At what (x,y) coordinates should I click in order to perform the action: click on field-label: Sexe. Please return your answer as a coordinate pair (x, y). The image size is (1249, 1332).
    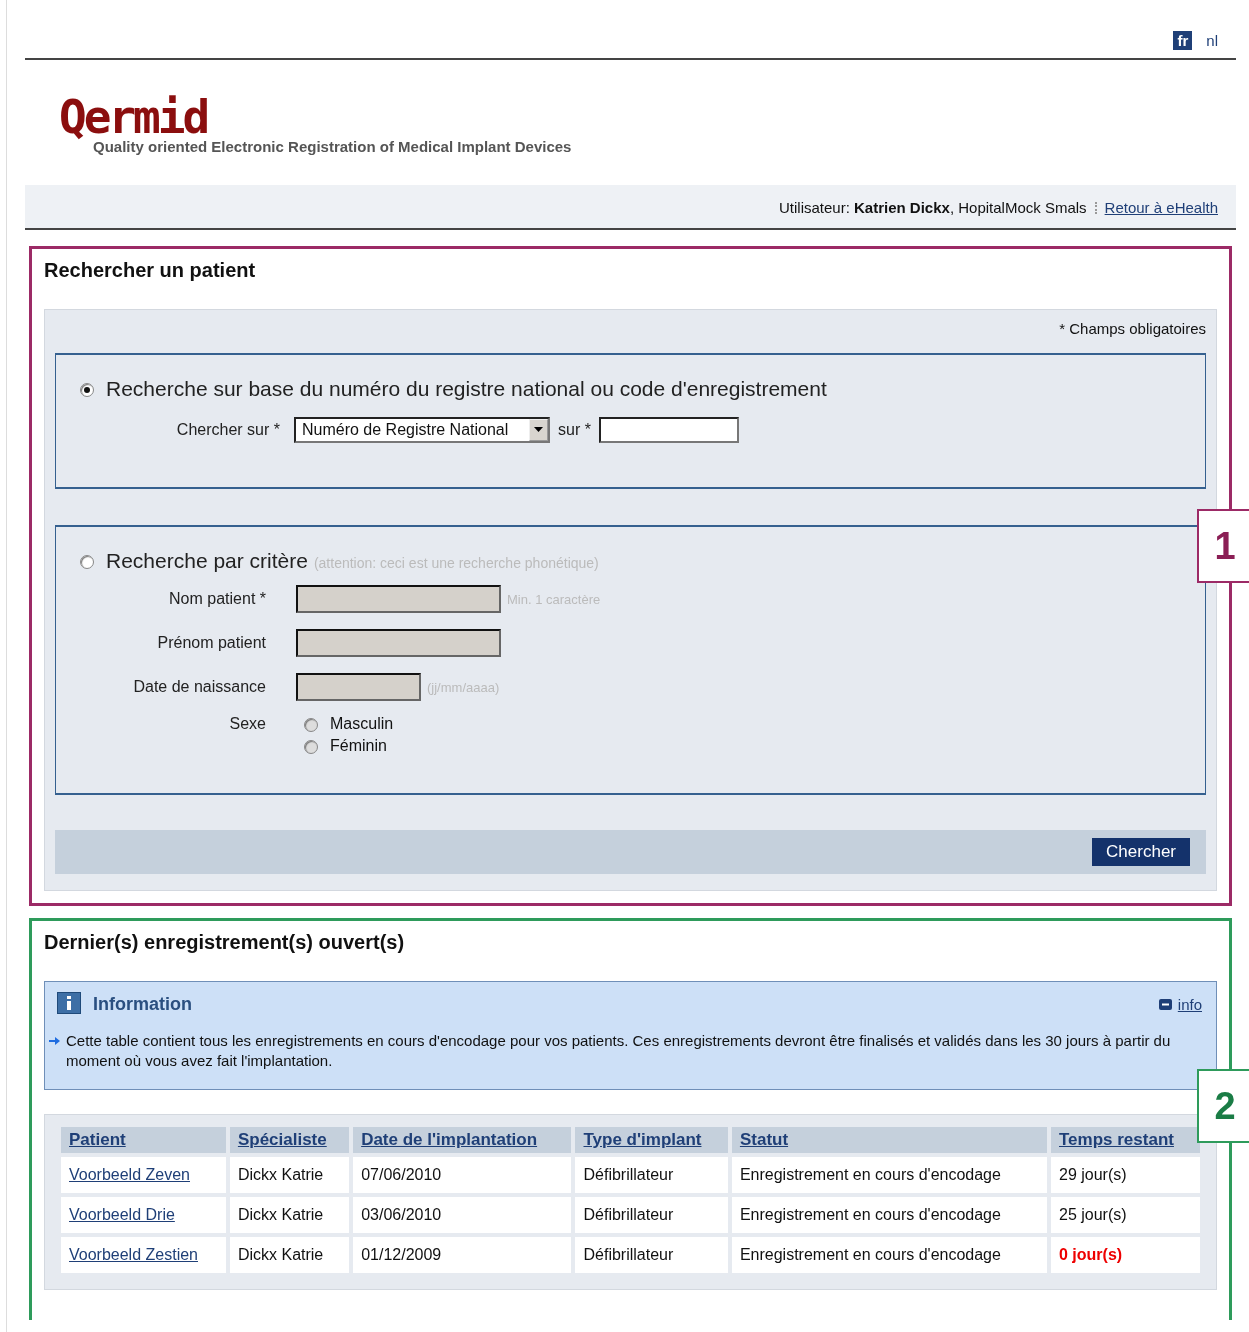
    Looking at the image, I should click on (247, 724).